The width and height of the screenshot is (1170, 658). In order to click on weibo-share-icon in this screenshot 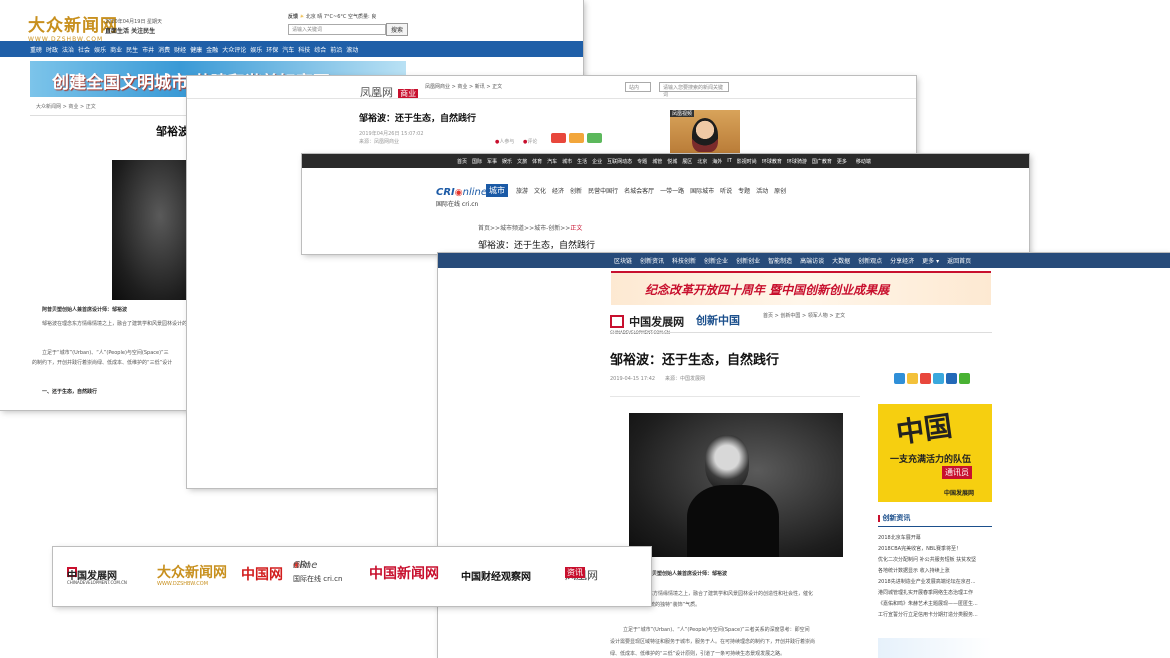, I will do `click(558, 138)`.